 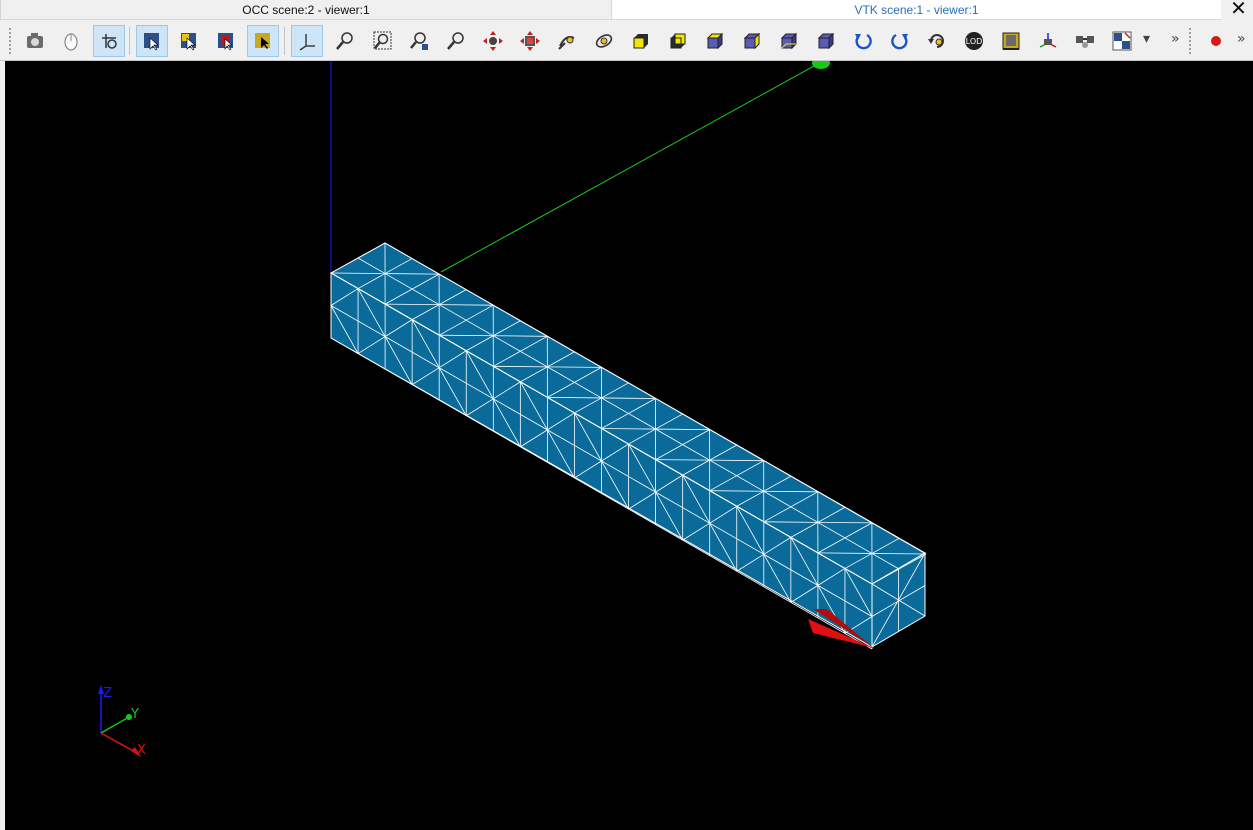 I want to click on view-left-icon, so click(x=789, y=41).